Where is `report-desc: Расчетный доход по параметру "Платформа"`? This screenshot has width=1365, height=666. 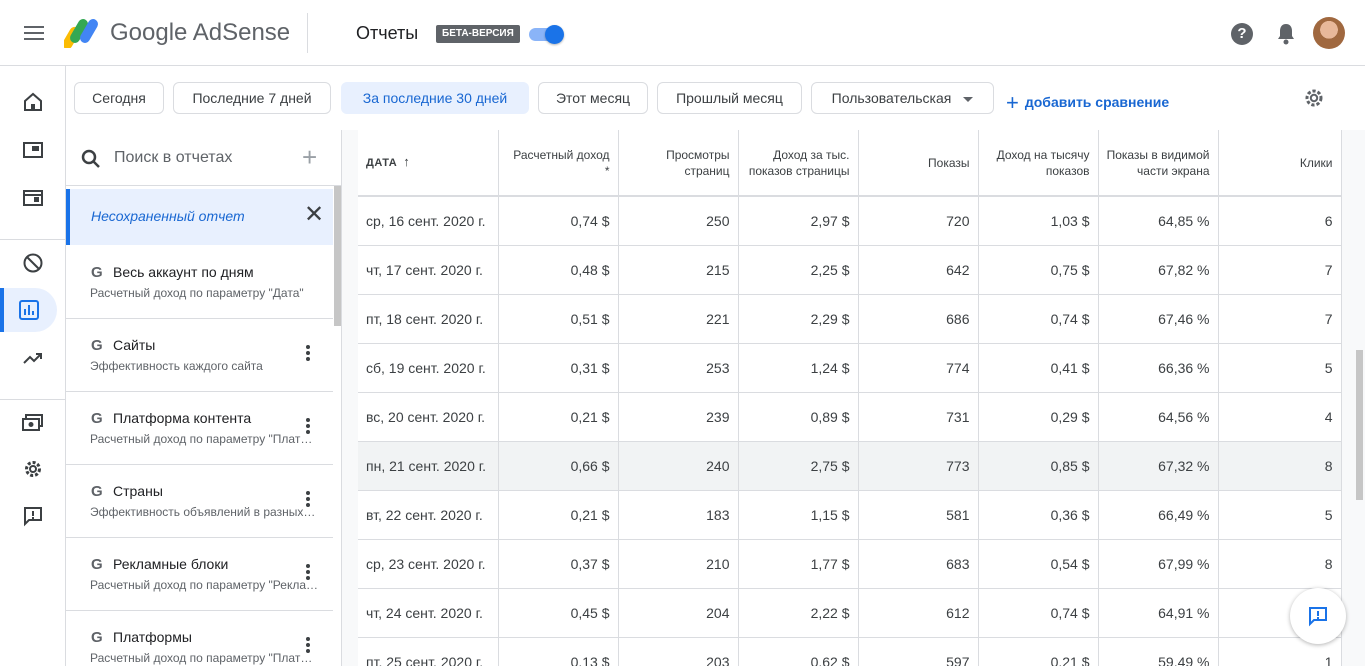 report-desc: Расчетный доход по параметру "Платформа" is located at coordinates (204, 658).